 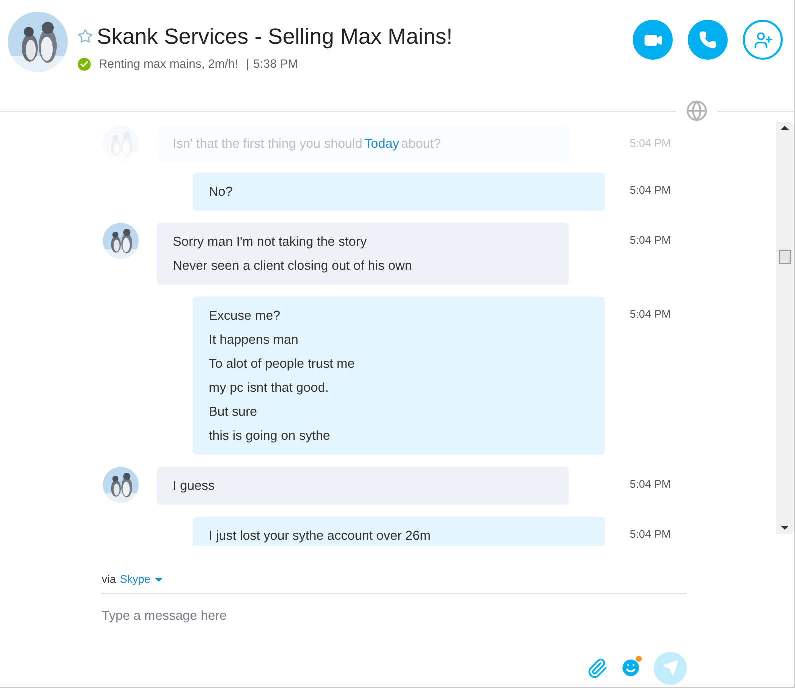 I want to click on scroll-up-arrow-icon, so click(x=784, y=128).